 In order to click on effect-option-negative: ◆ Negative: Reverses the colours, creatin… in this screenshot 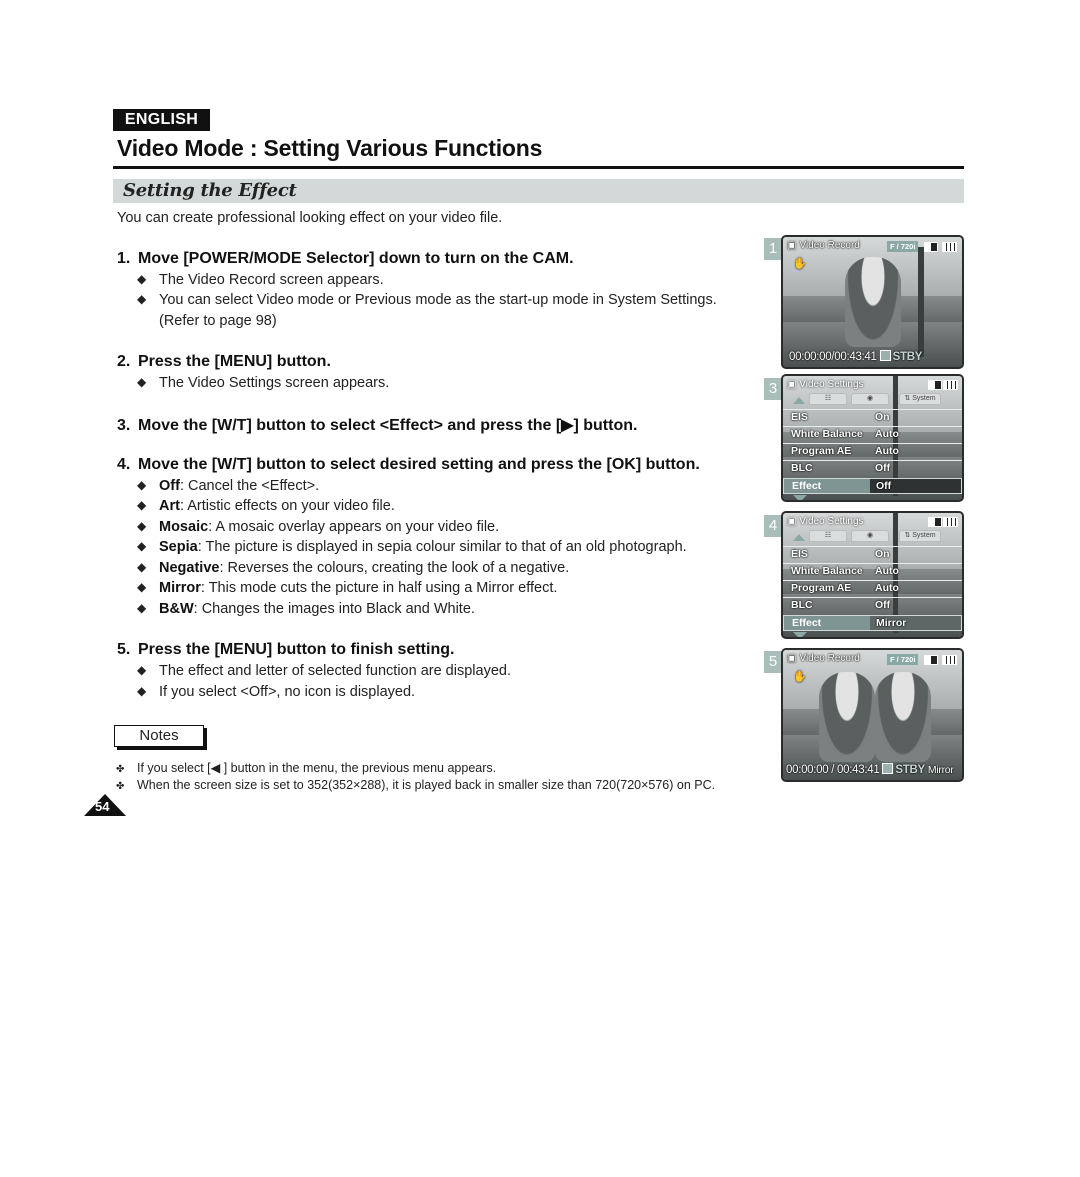, I will do `click(353, 568)`.